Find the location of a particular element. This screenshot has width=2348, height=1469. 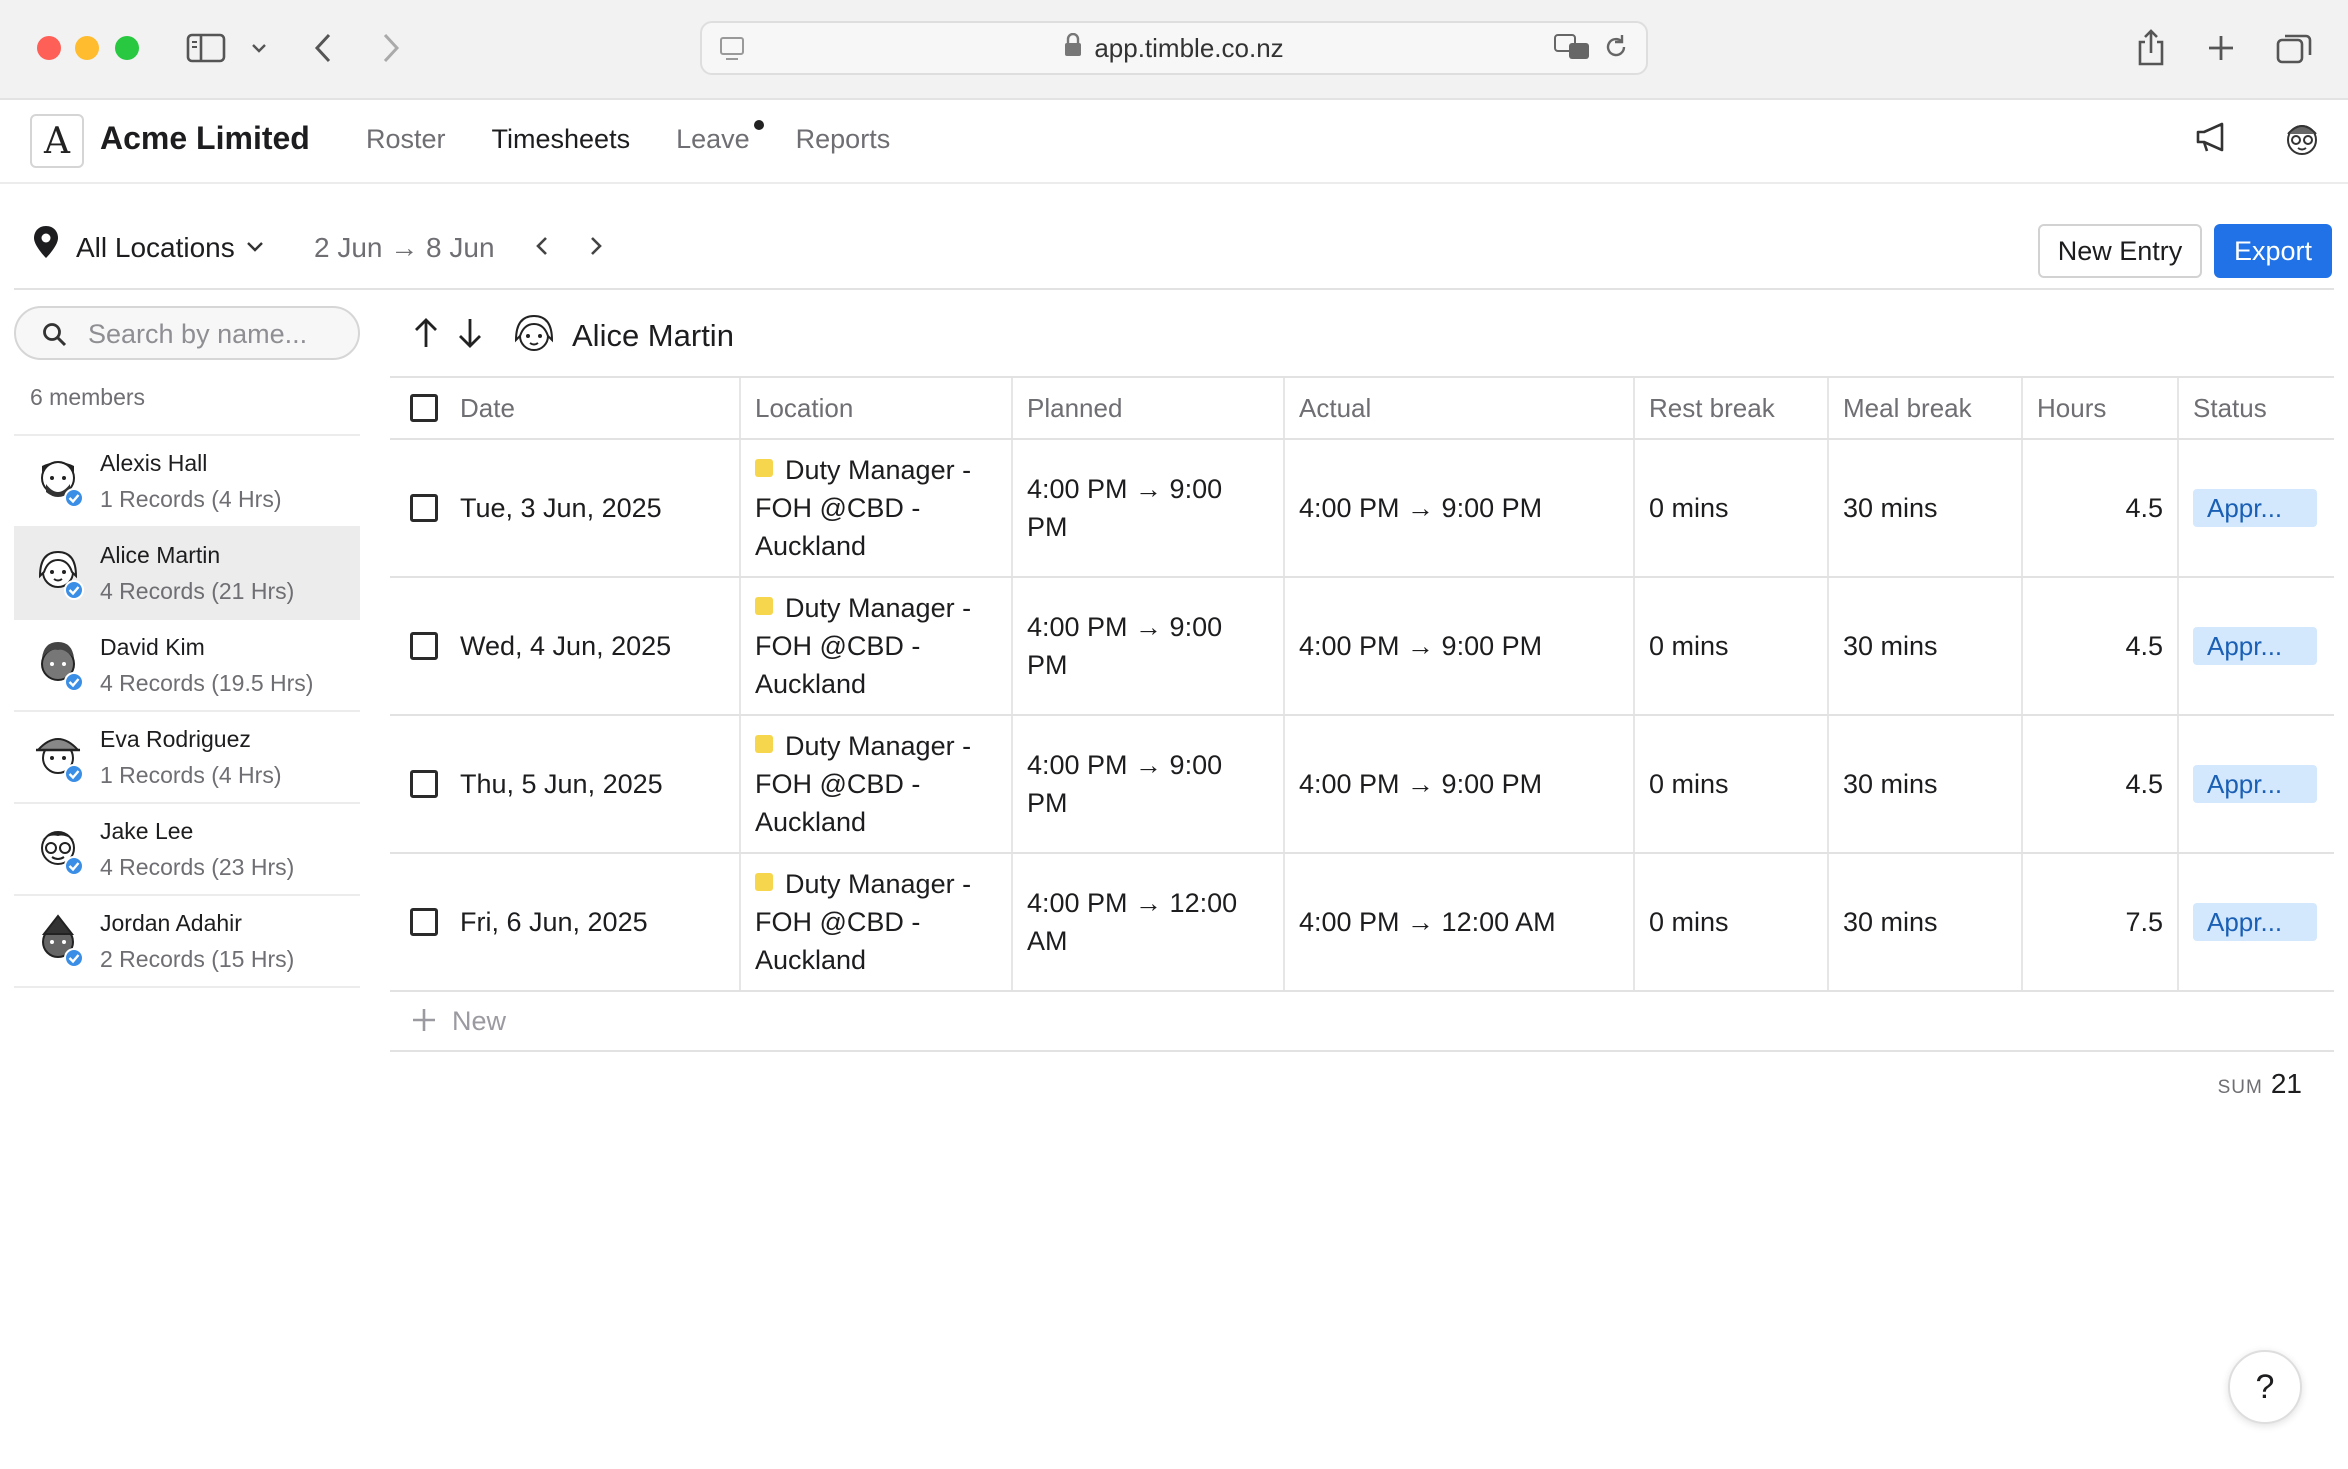

nav-roster: Roster is located at coordinates (406, 139).